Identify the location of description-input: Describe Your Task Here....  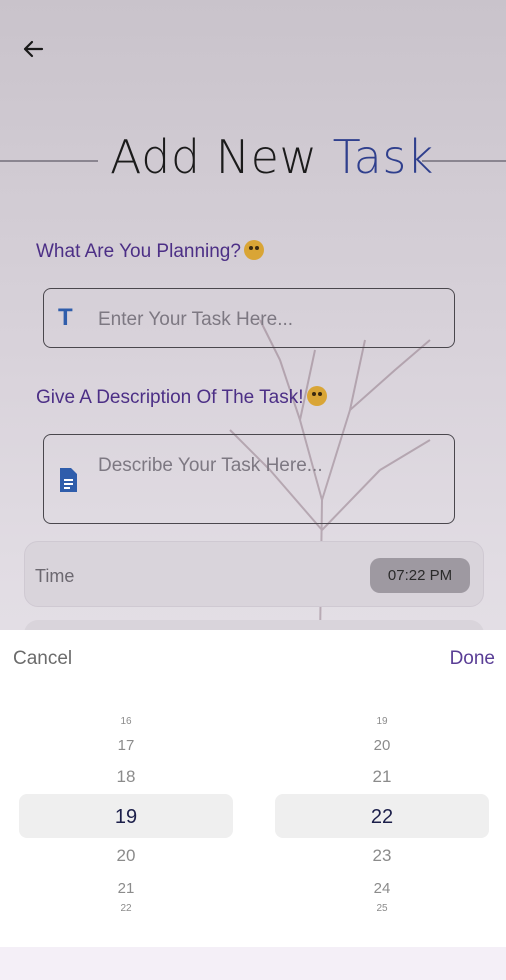
(249, 479).